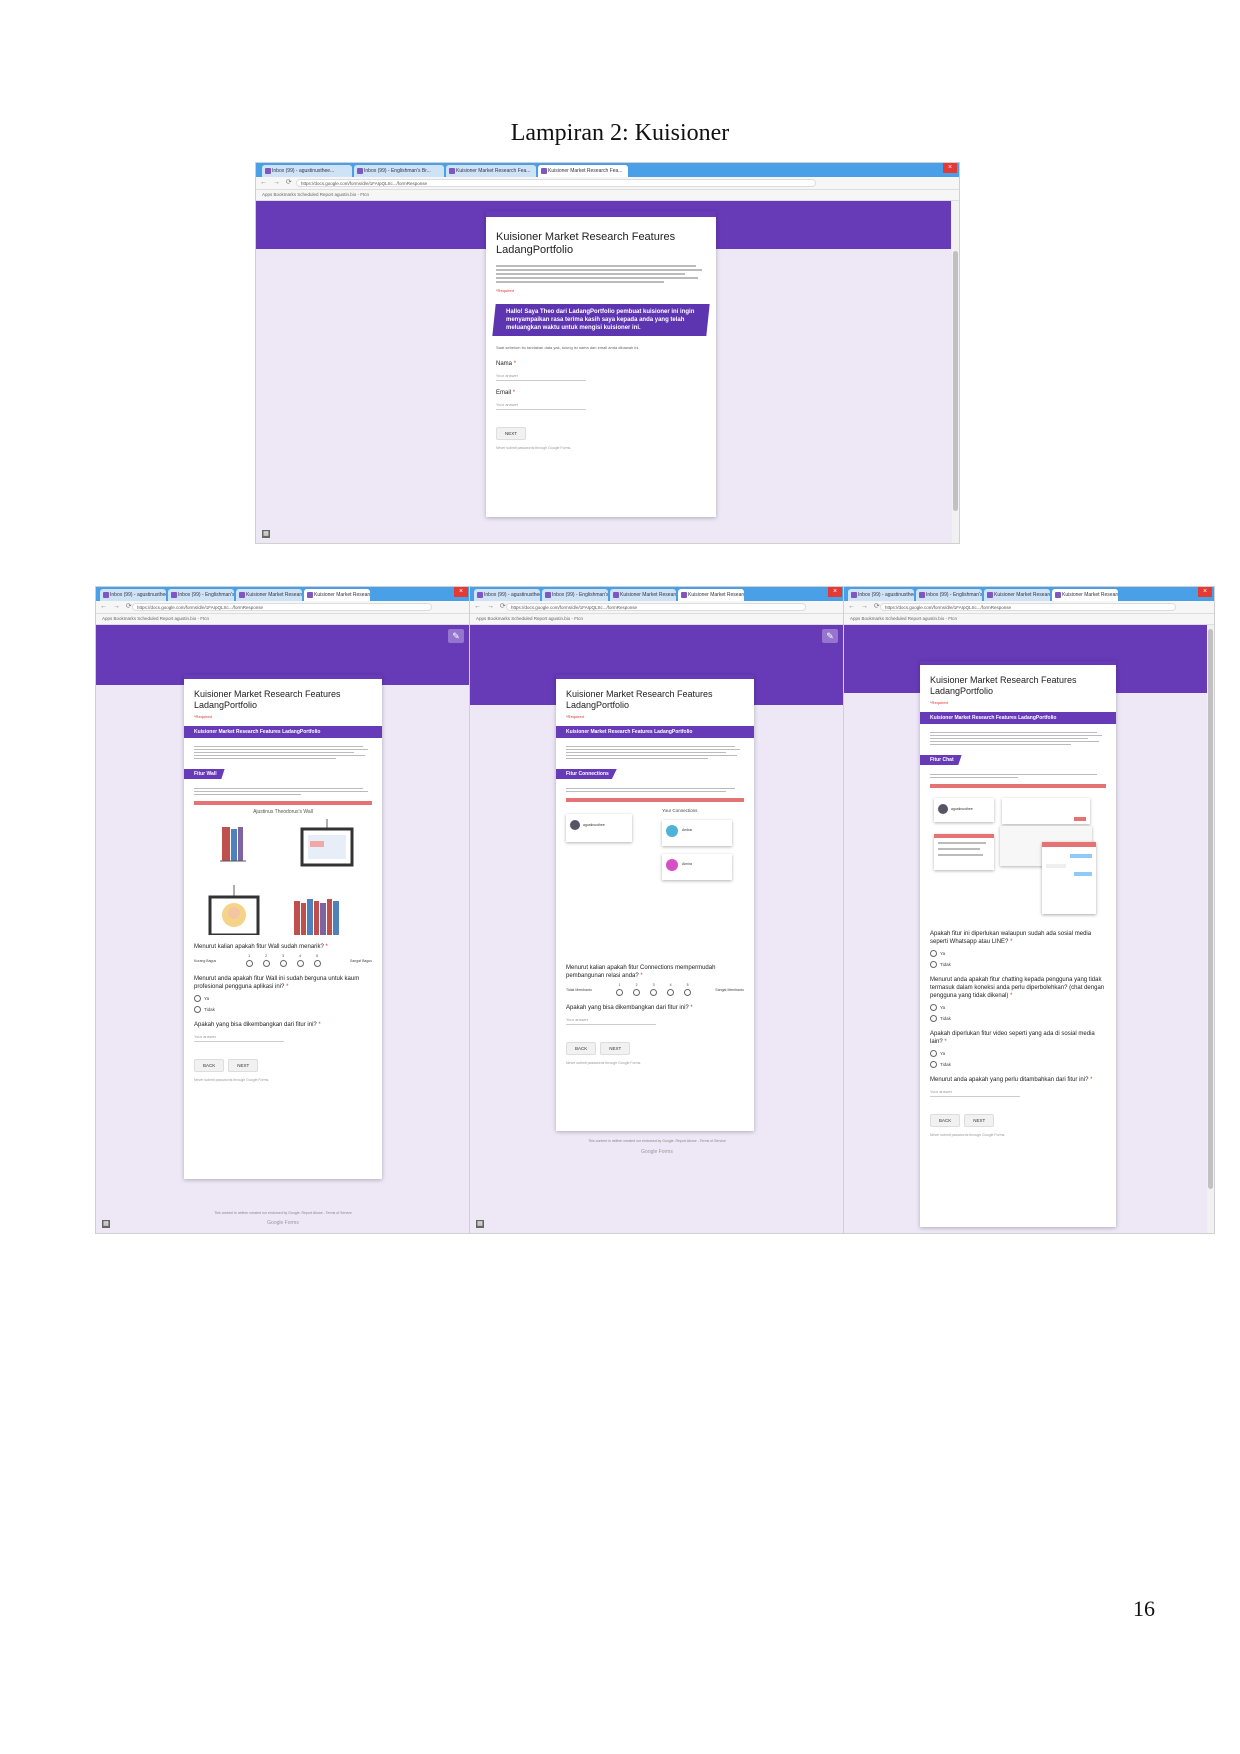 The width and height of the screenshot is (1240, 1754). Describe the element at coordinates (239, 1038) in the screenshot. I see `wall-answer-input: Your answer` at that location.